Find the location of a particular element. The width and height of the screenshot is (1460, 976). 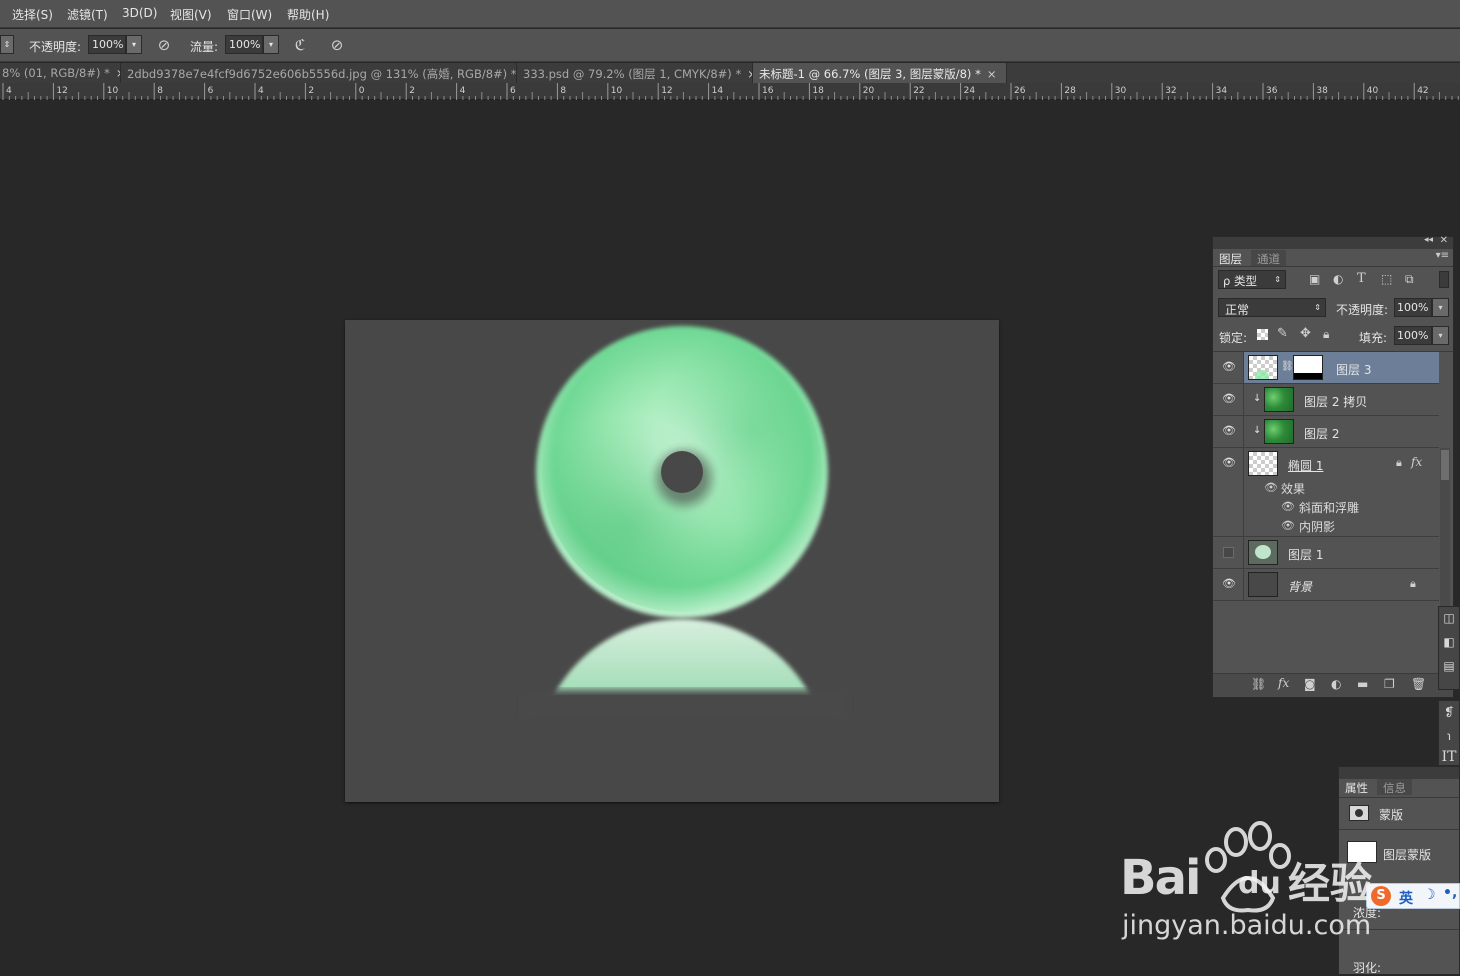

airbrush-icon: ℭ is located at coordinates (300, 45).